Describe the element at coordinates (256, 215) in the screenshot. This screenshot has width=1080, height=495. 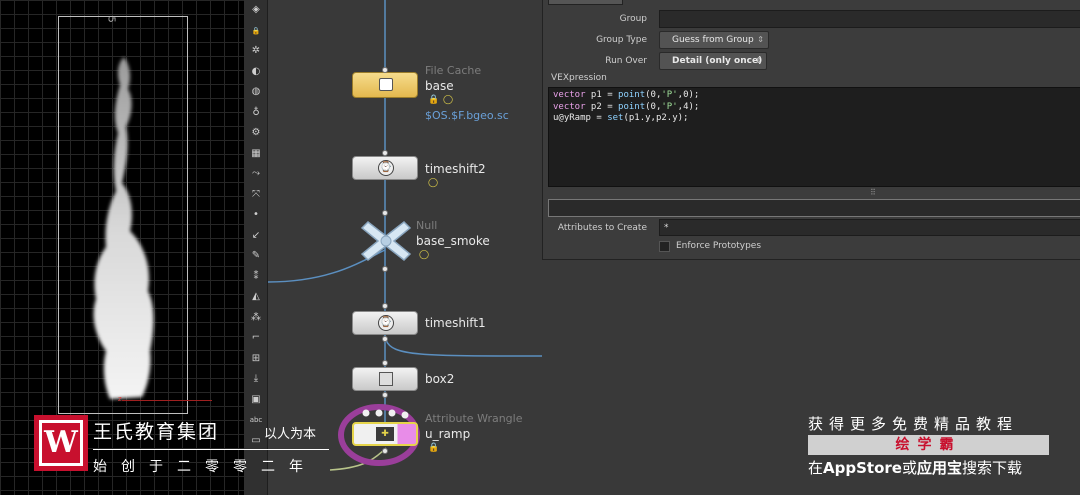
I see `point-icon: •` at that location.